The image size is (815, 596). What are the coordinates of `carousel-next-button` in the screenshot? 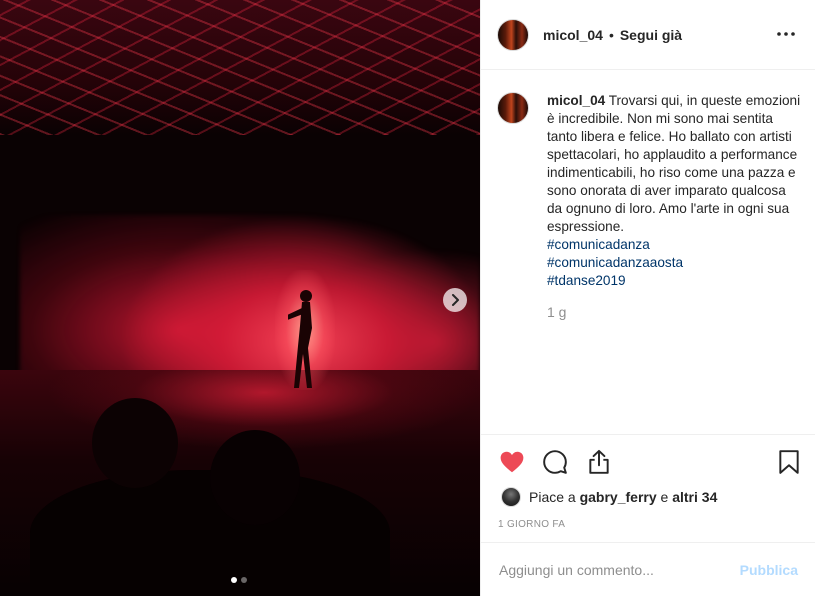 It's located at (455, 300).